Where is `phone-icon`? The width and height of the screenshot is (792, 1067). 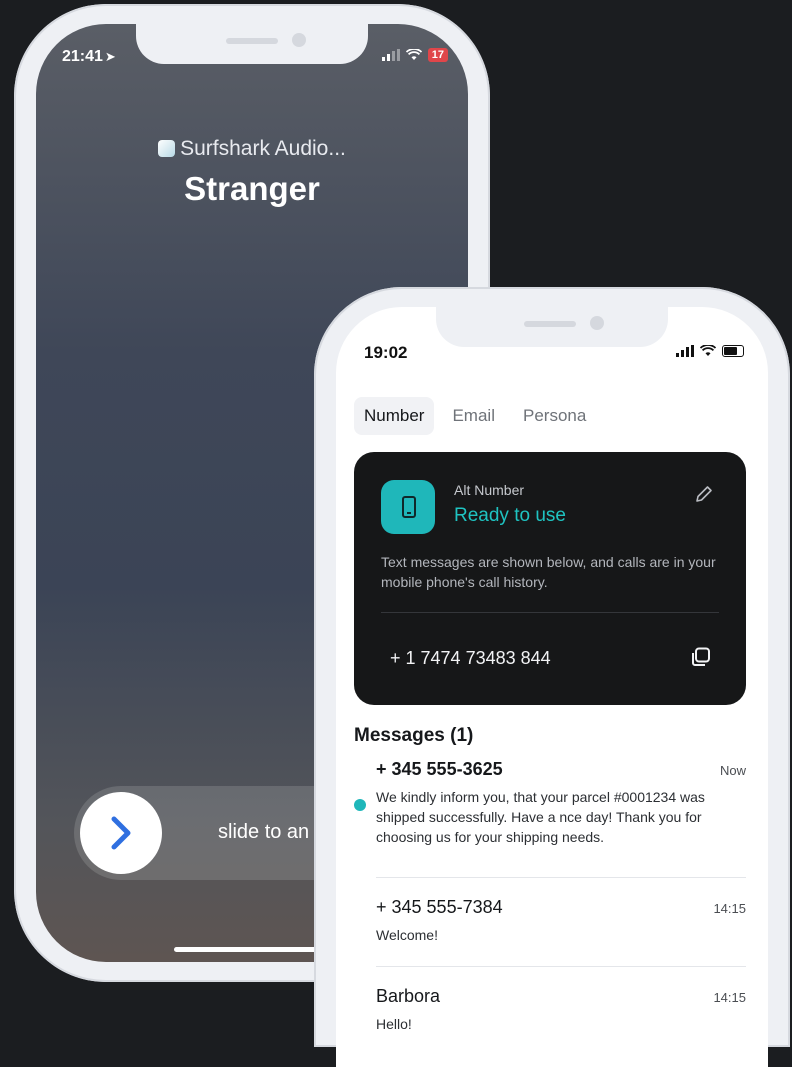 phone-icon is located at coordinates (408, 507).